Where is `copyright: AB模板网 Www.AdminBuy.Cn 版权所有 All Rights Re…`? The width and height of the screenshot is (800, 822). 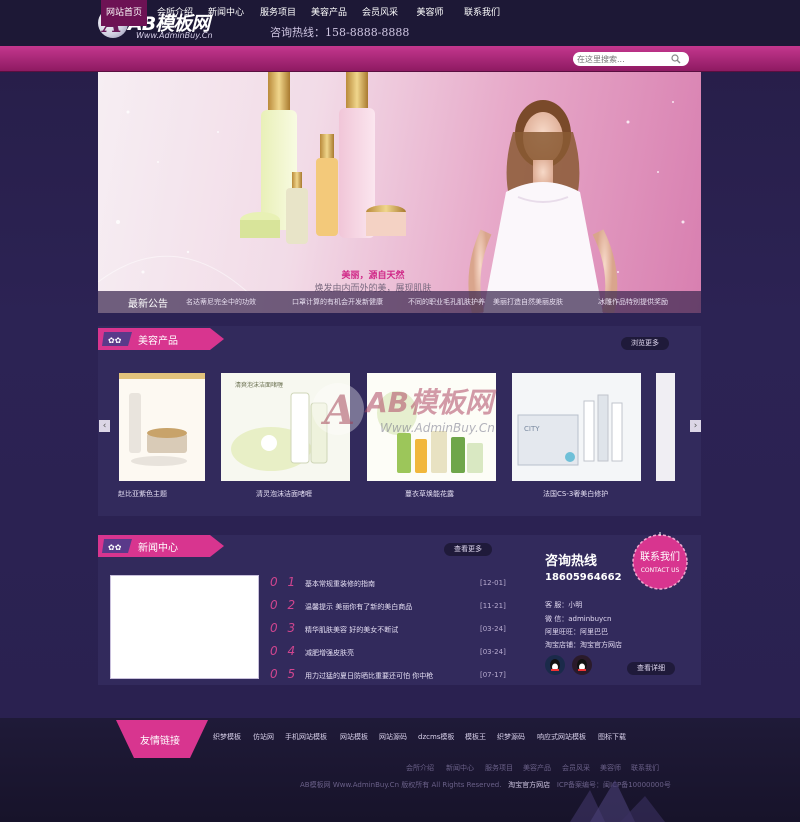 copyright: AB模板网 Www.AdminBuy.Cn 版权所有 All Rights Re… is located at coordinates (401, 785).